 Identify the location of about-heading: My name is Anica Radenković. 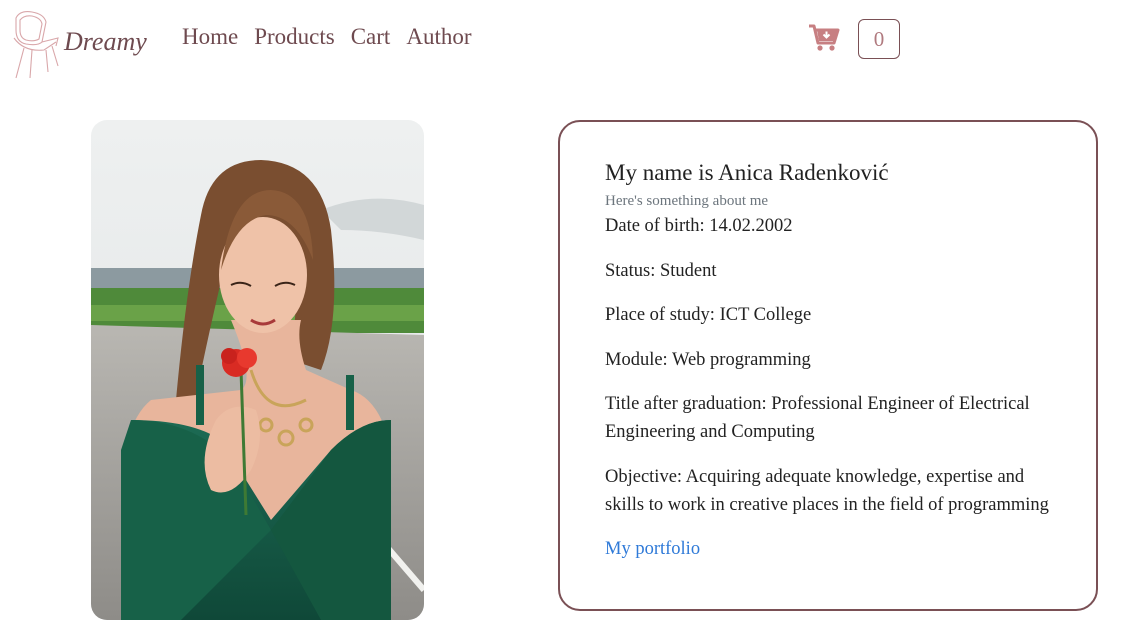
(747, 172).